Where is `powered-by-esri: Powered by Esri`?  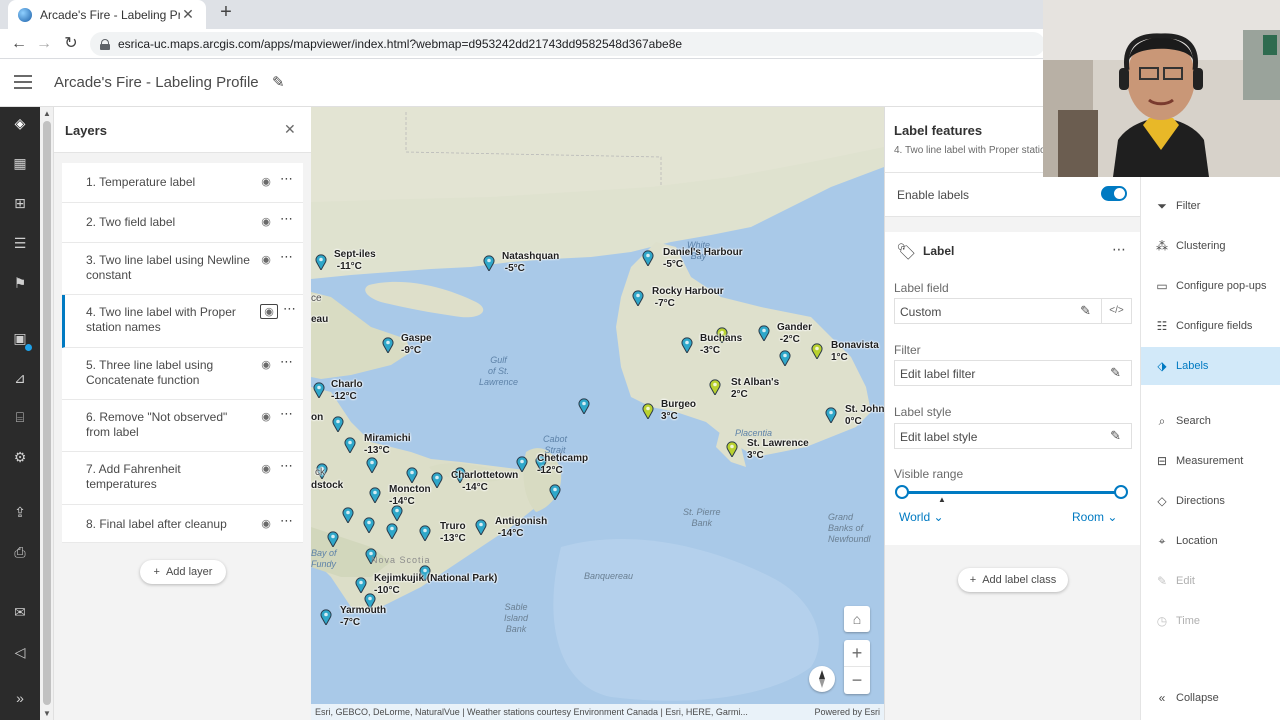
powered-by-esri: Powered by Esri is located at coordinates (847, 712).